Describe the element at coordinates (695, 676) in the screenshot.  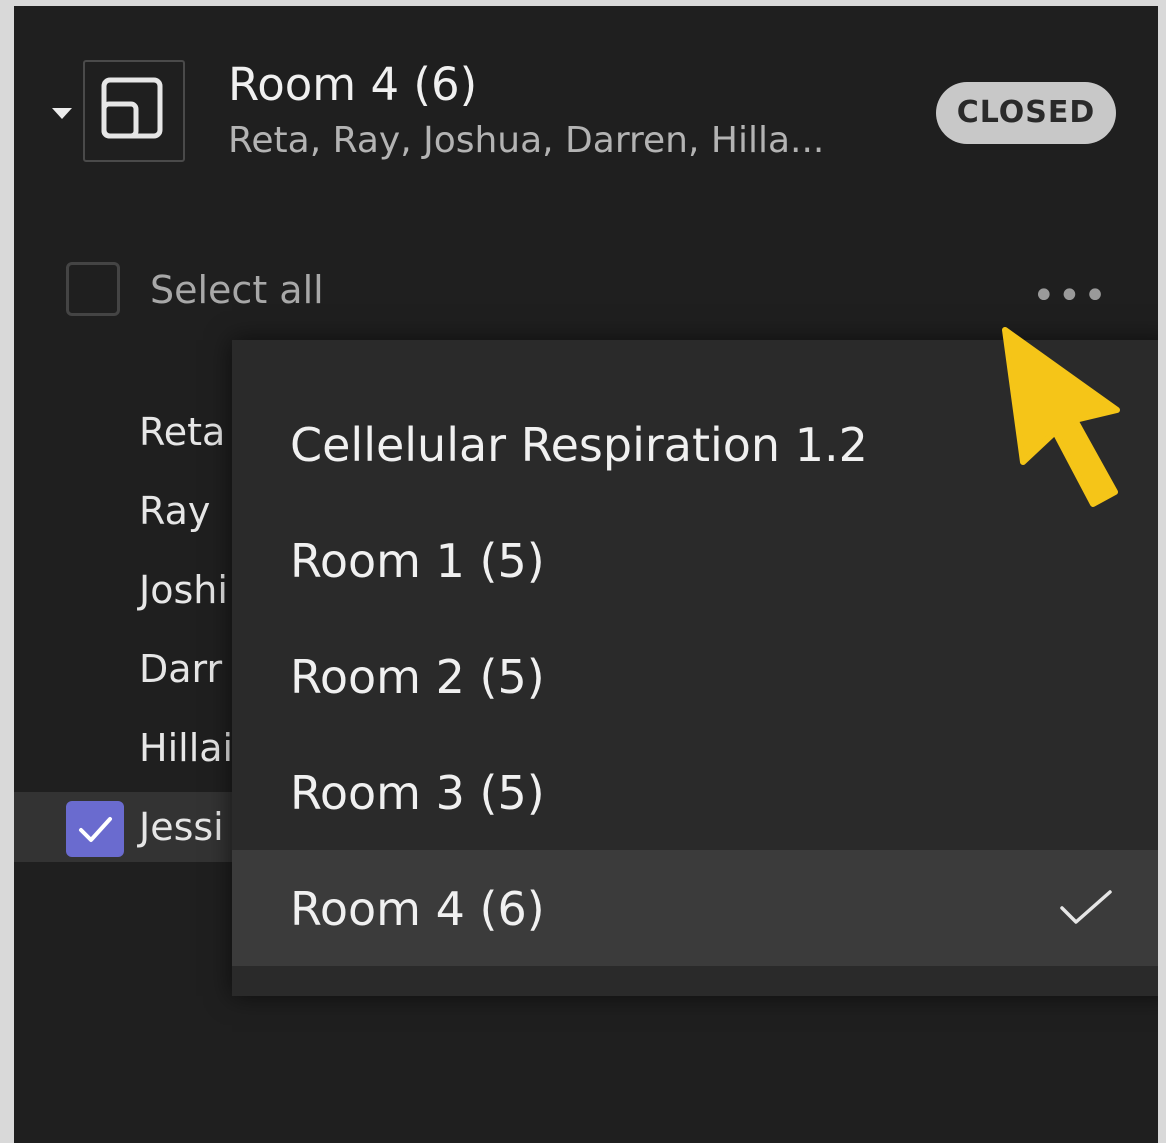
I see `menu-item: Room 2 (5)` at that location.